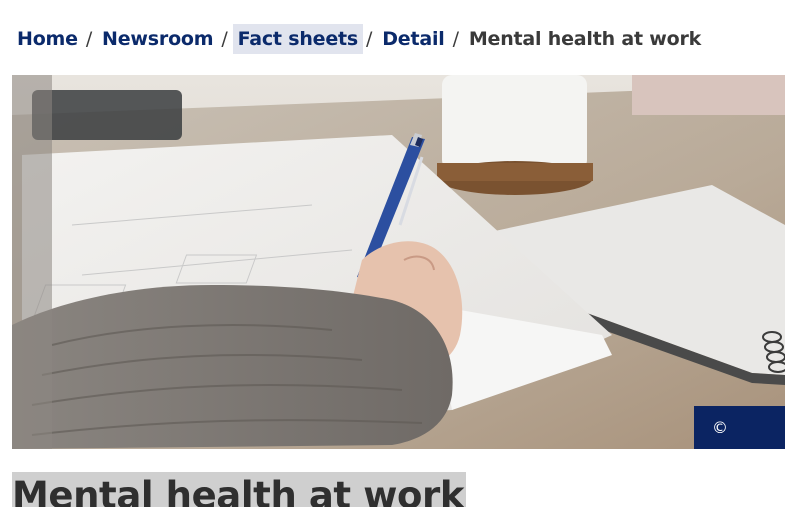  I want to click on breadcrumb-newsroom-link: Newsroom, so click(158, 39).